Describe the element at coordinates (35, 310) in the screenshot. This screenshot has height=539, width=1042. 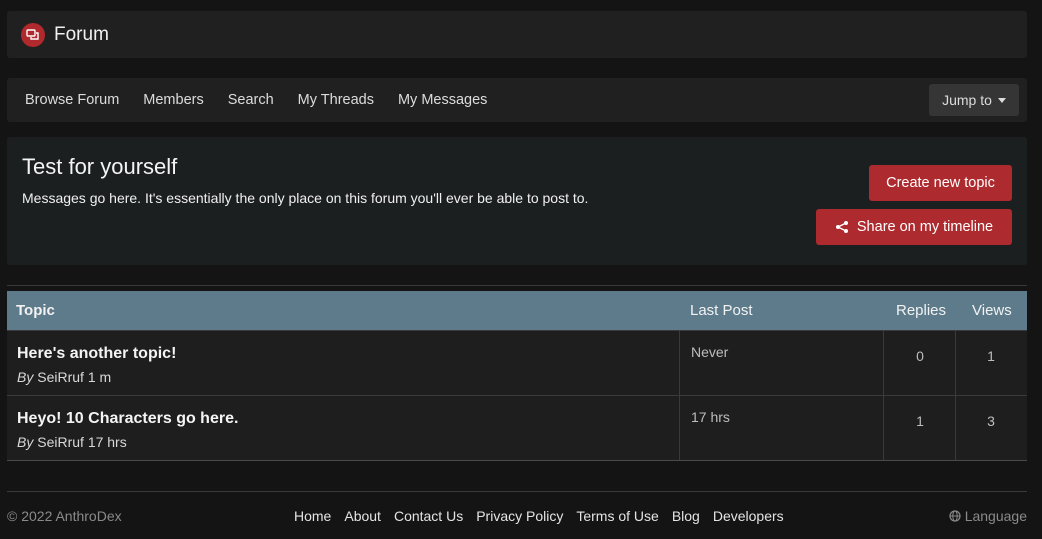
I see `header-topic: Topic` at that location.